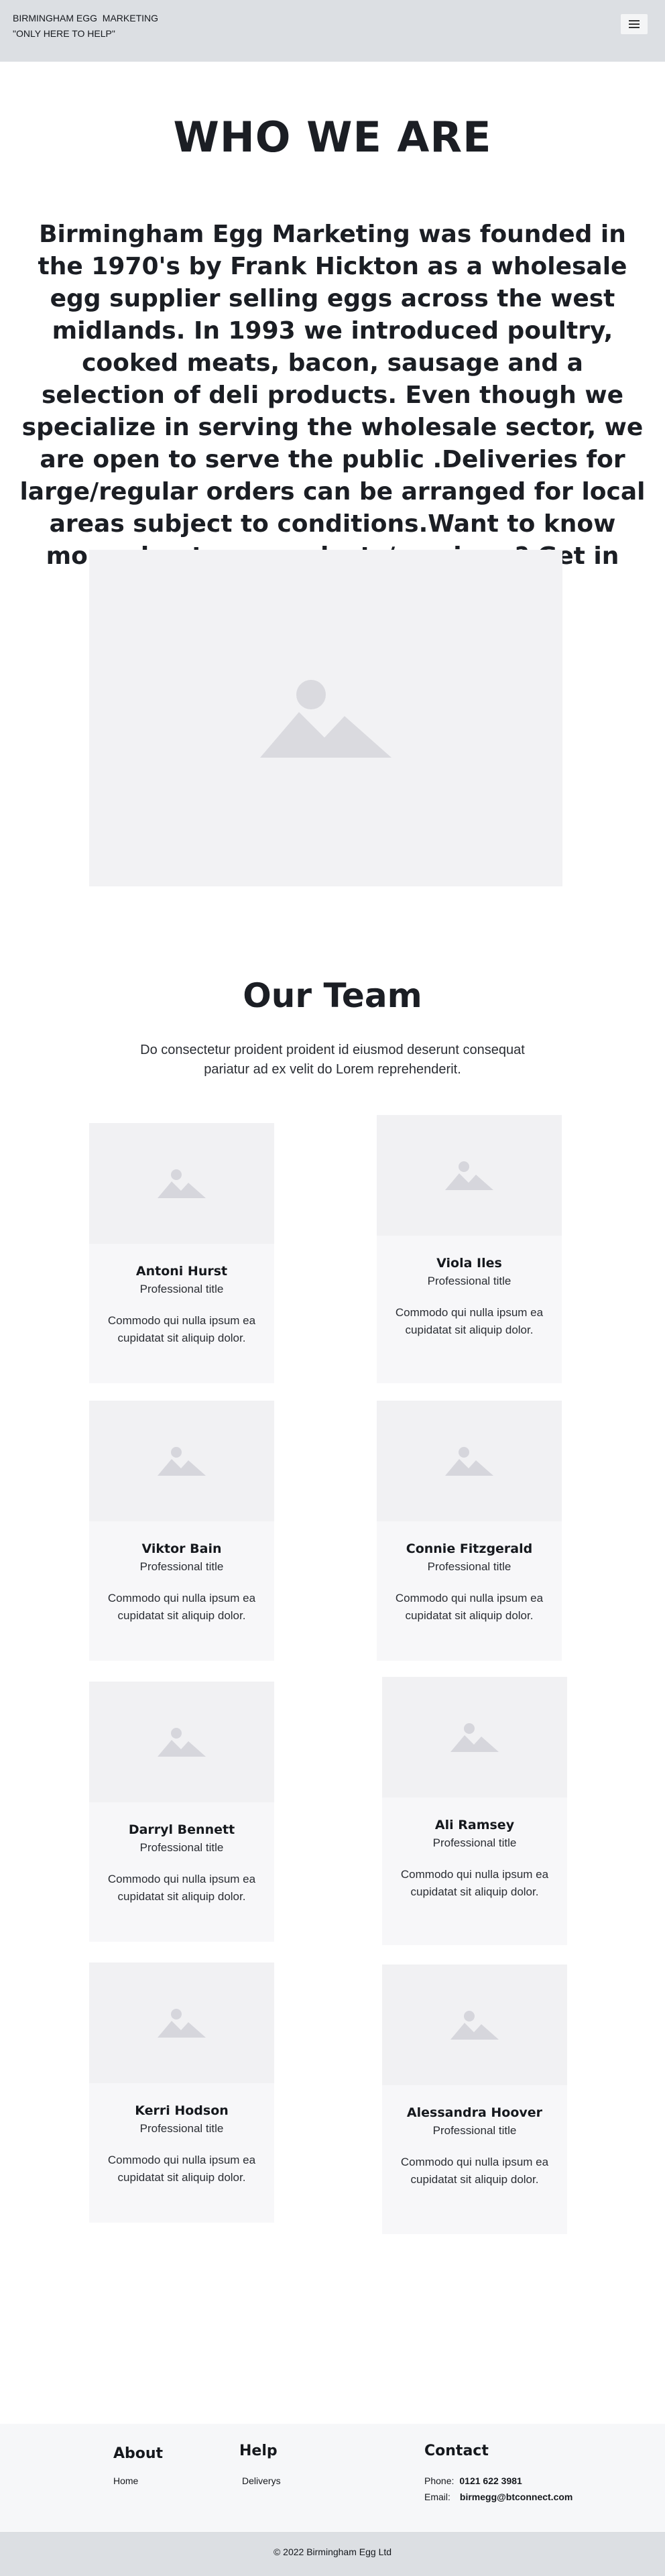 The image size is (665, 2576). What do you see at coordinates (634, 24) in the screenshot?
I see `menu-button` at bounding box center [634, 24].